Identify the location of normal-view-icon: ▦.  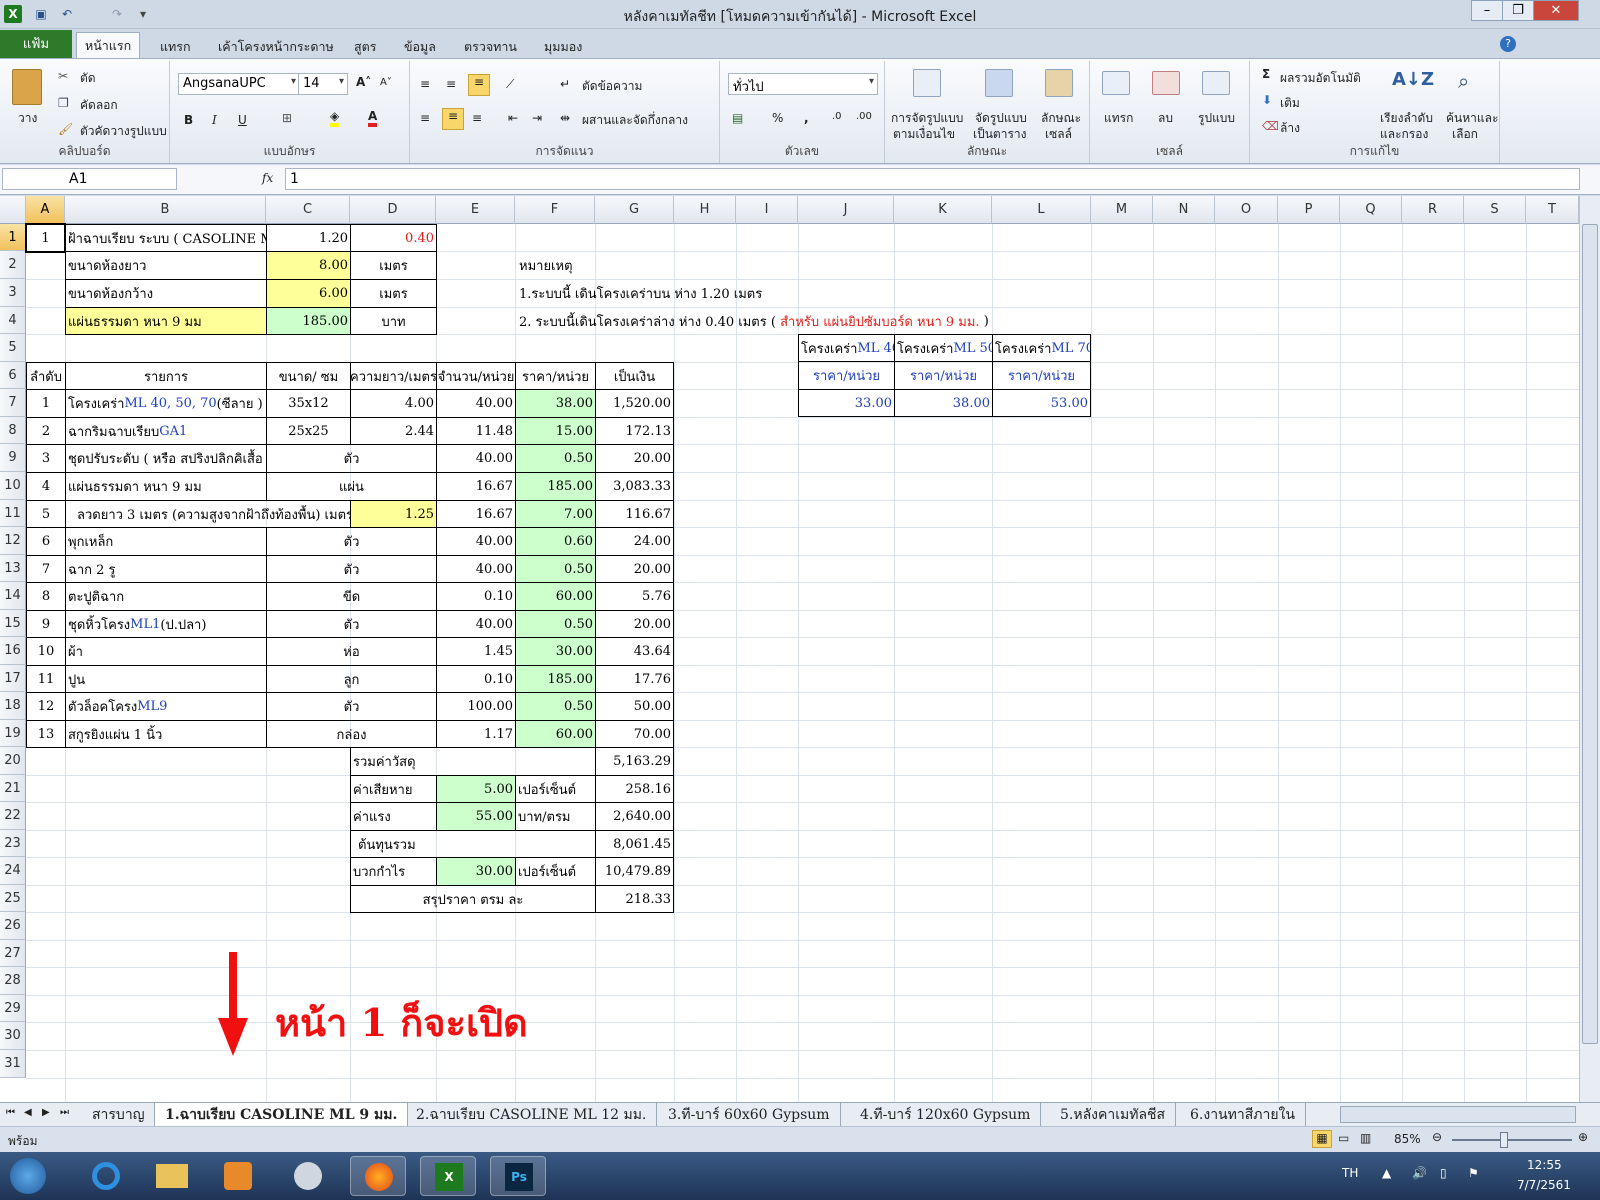
(1322, 1139).